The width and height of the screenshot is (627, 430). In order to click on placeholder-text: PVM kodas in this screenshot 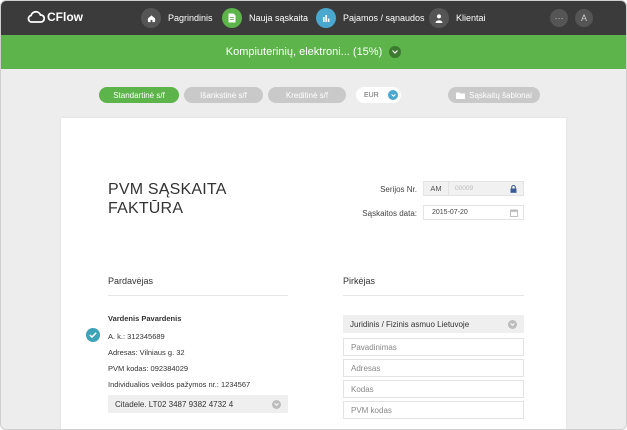, I will do `click(371, 410)`.